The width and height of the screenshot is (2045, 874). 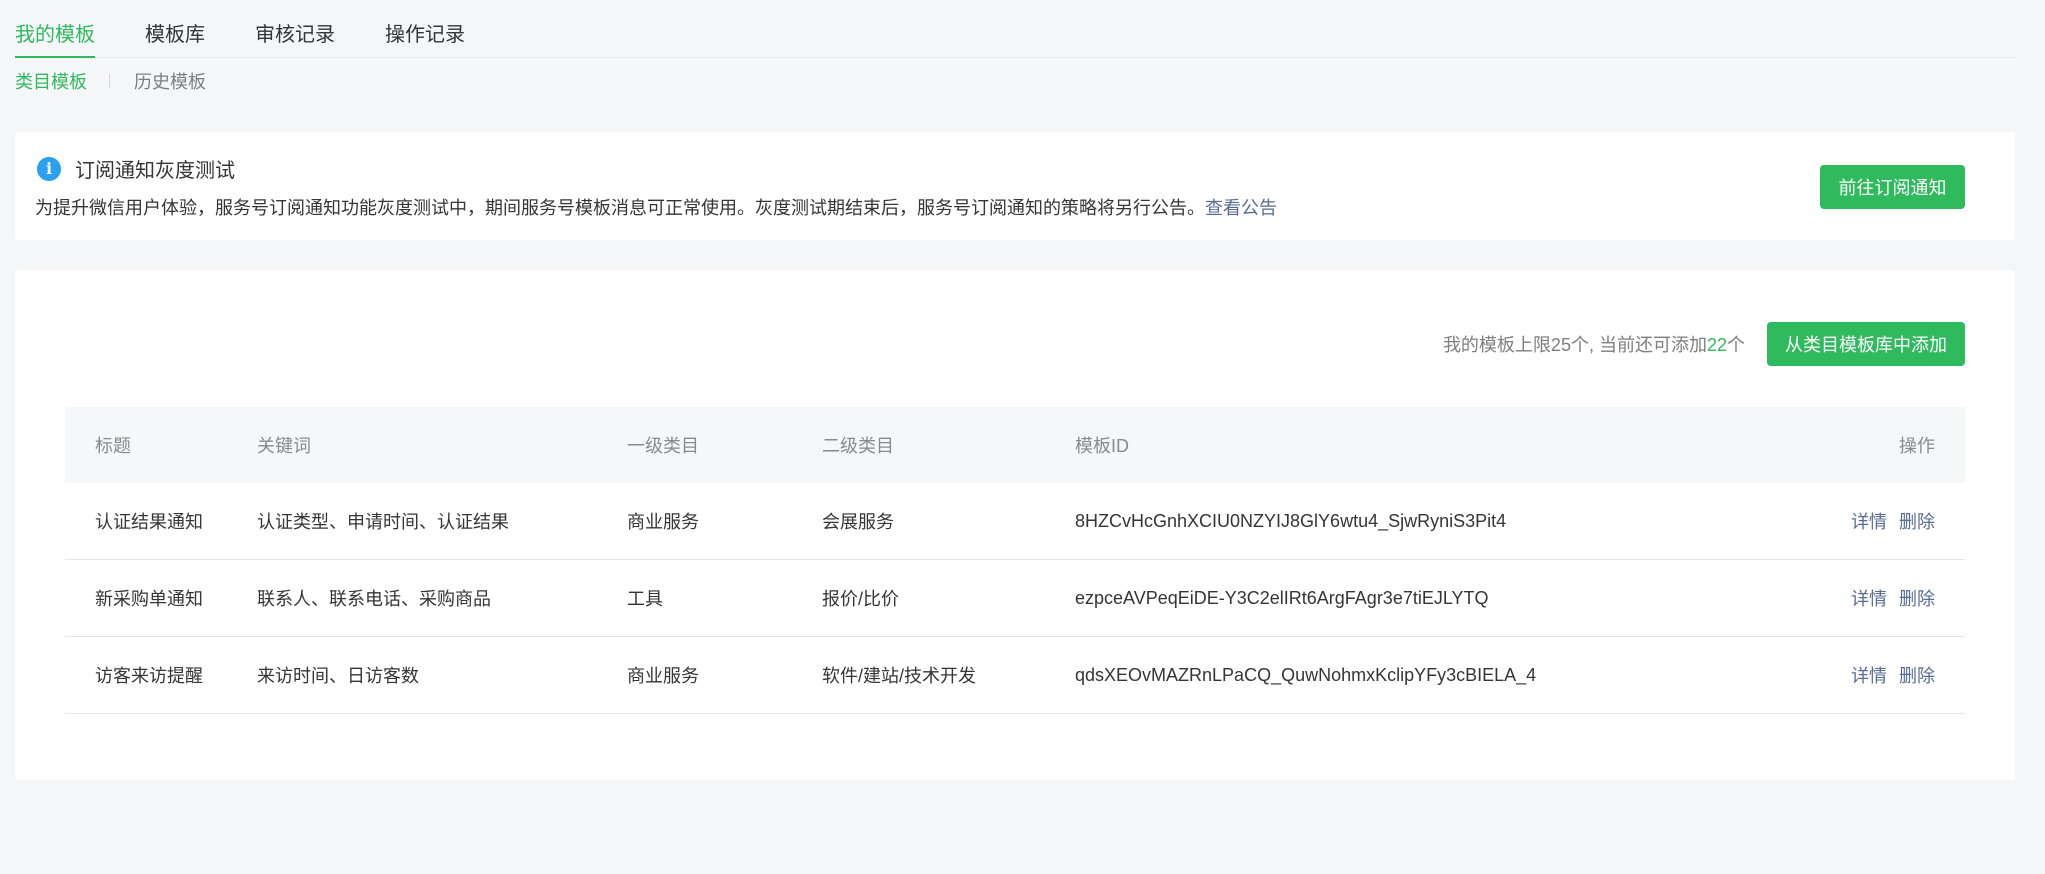 What do you see at coordinates (1574, 345) in the screenshot?
I see `quota-prefix: 我的模板上限25个, 当前还可添加` at bounding box center [1574, 345].